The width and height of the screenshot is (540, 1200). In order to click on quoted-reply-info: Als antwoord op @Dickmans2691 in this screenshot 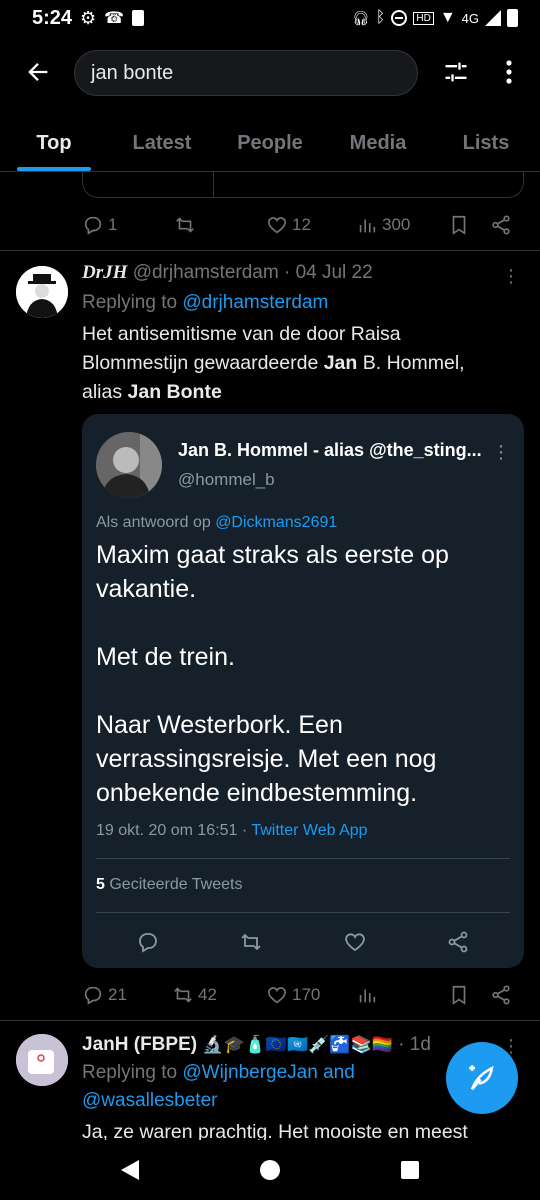, I will do `click(216, 523)`.